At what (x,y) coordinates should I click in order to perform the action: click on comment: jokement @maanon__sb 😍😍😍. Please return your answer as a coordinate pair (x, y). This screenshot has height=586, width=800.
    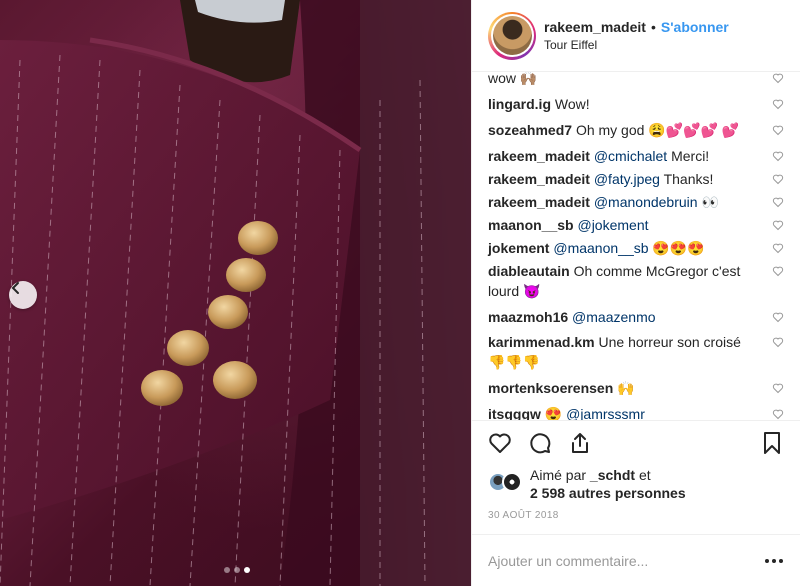
    Looking at the image, I should click on (636, 248).